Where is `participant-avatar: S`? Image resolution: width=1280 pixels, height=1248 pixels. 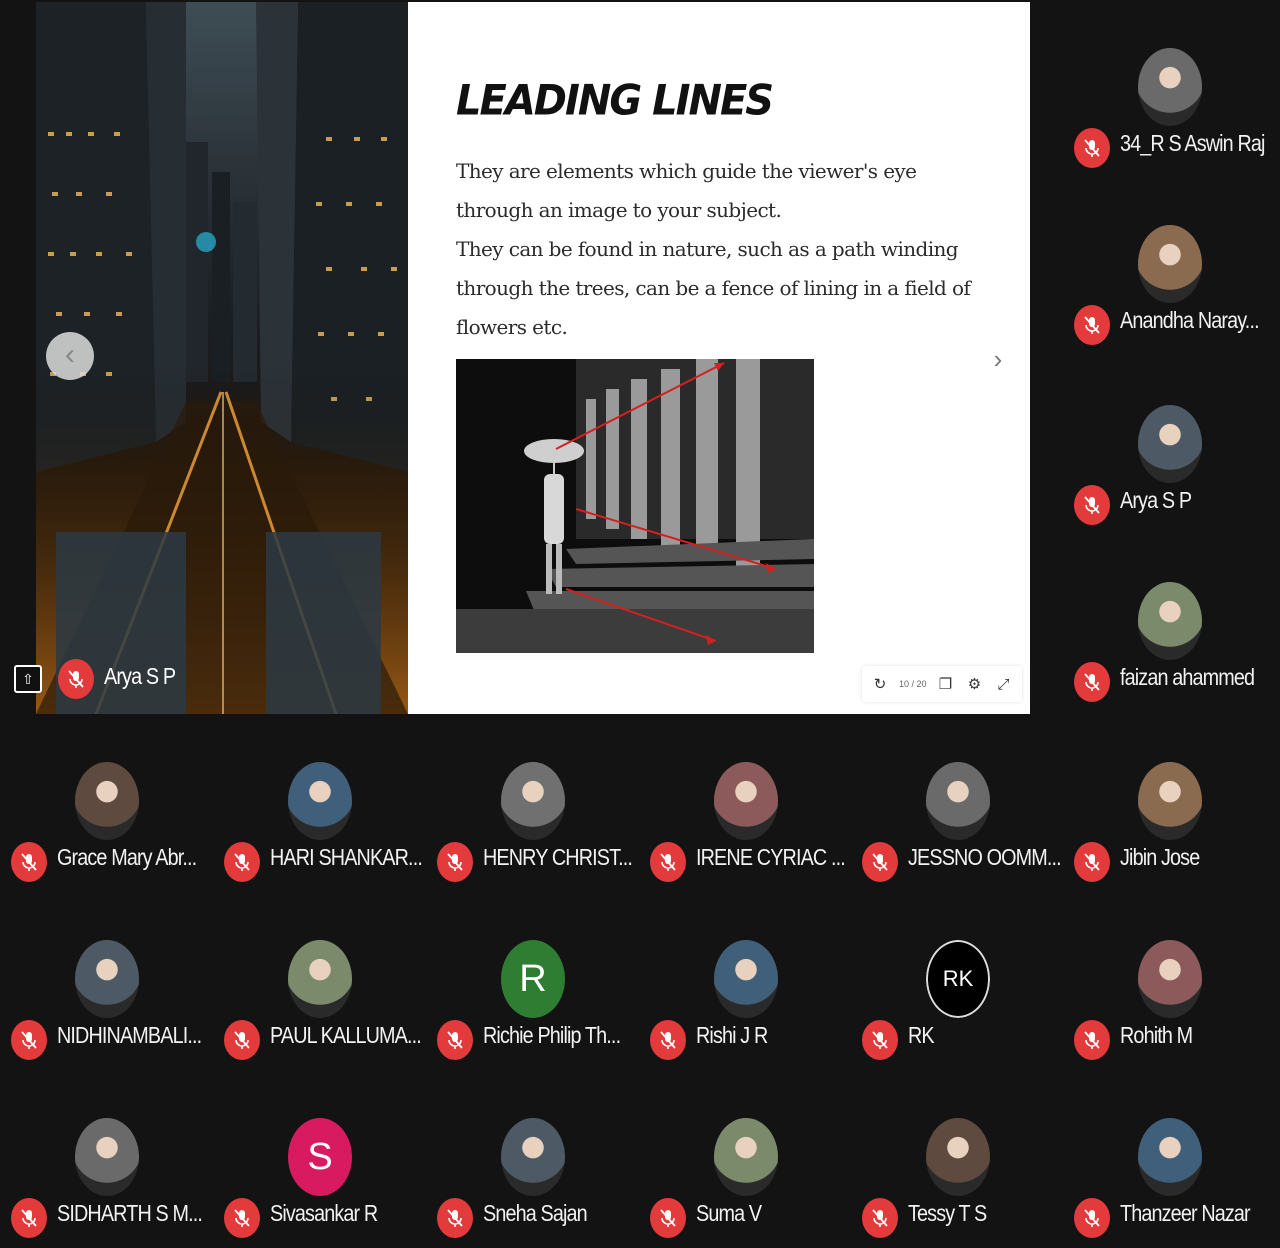 participant-avatar: S is located at coordinates (320, 1157).